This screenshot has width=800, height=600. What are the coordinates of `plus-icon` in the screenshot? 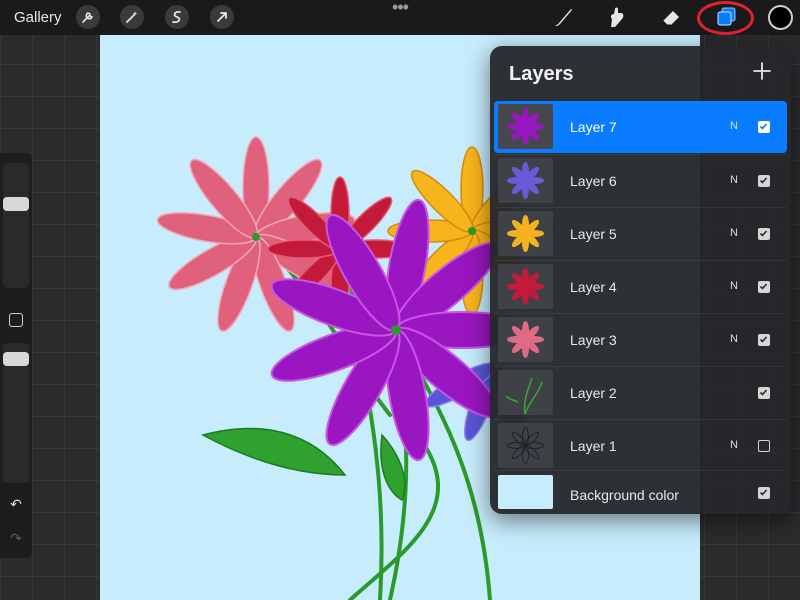 It's located at (762, 71).